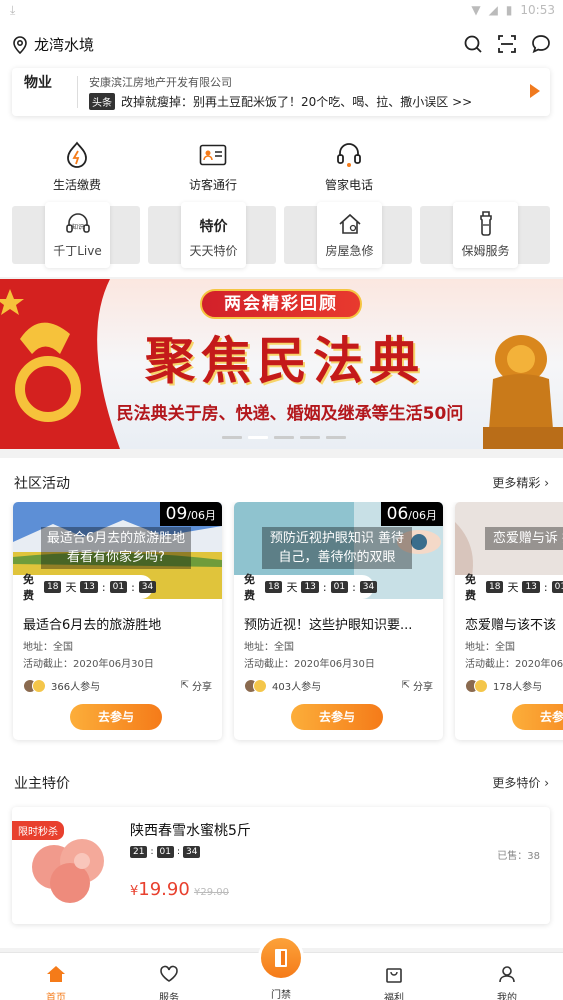  What do you see at coordinates (394, 996) in the screenshot?
I see `tab-label: 福利` at bounding box center [394, 996].